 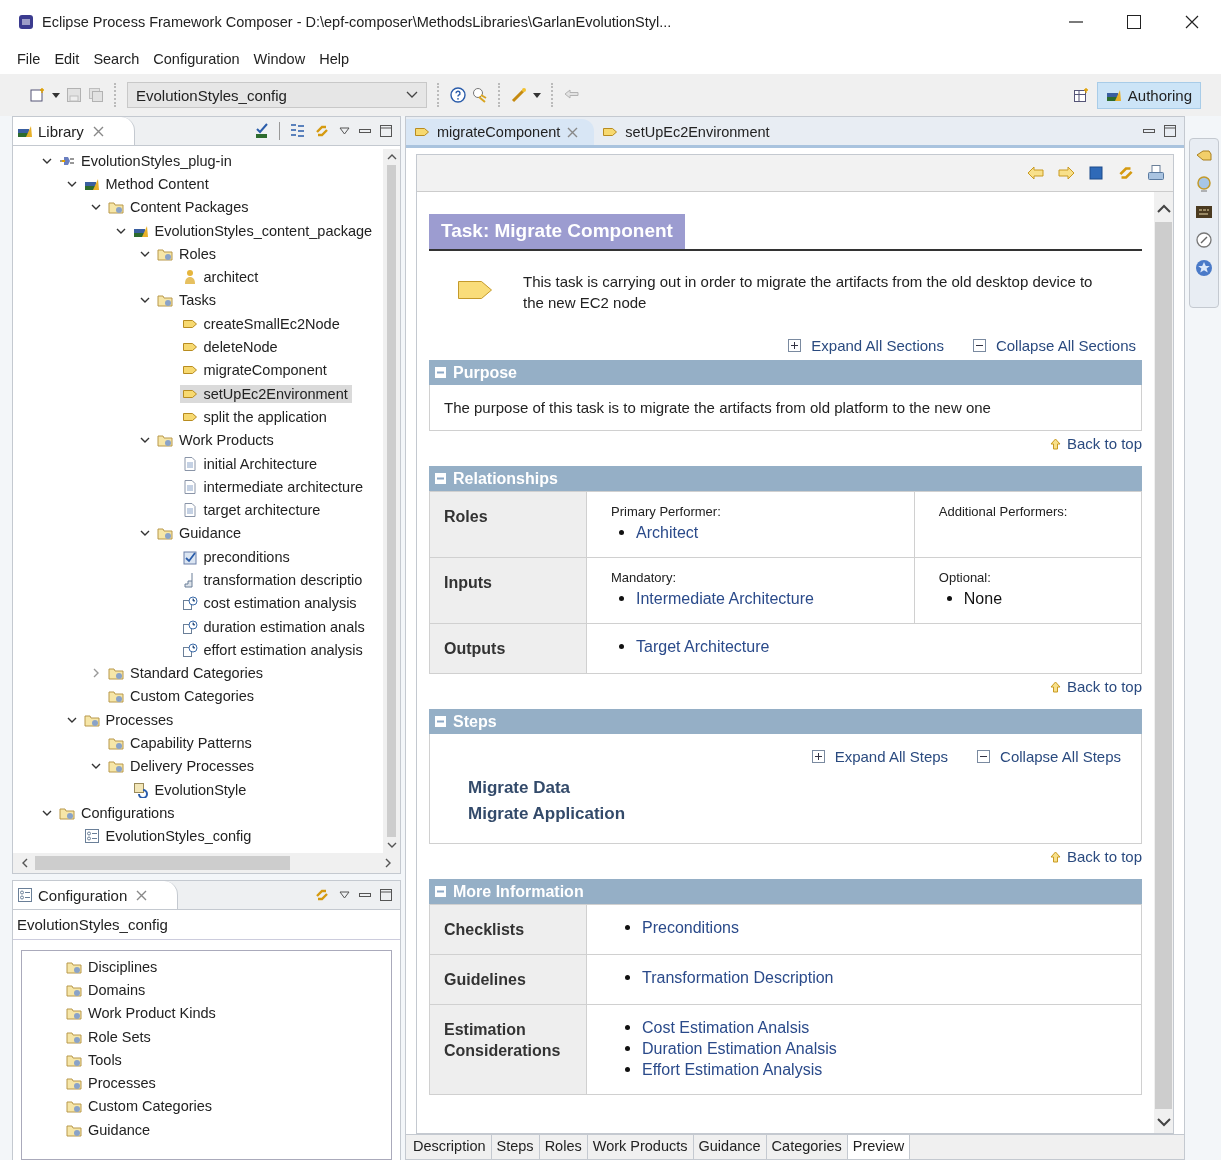 What do you see at coordinates (738, 977) in the screenshot?
I see `item-link: Transformation Description` at bounding box center [738, 977].